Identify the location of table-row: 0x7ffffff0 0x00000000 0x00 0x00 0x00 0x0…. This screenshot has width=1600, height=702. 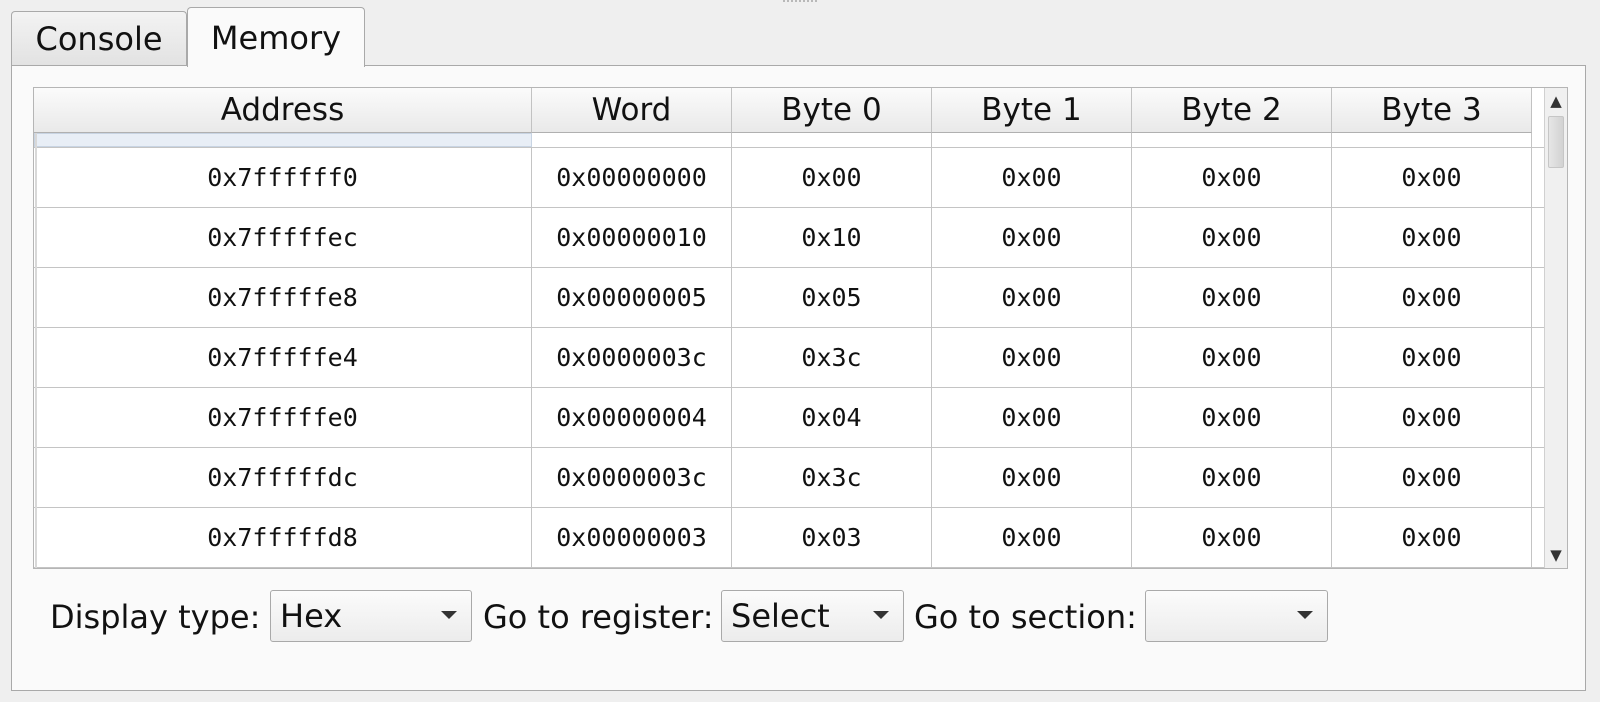
(789, 178).